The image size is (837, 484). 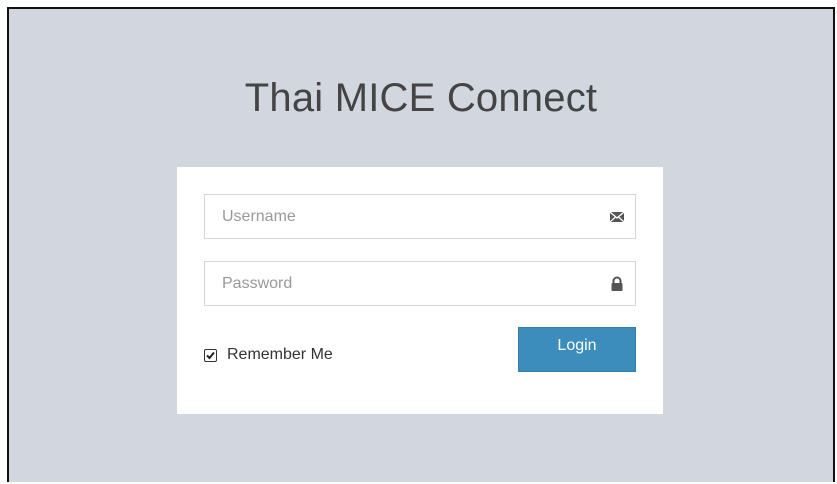 I want to click on username-field-wrapper, so click(x=420, y=216).